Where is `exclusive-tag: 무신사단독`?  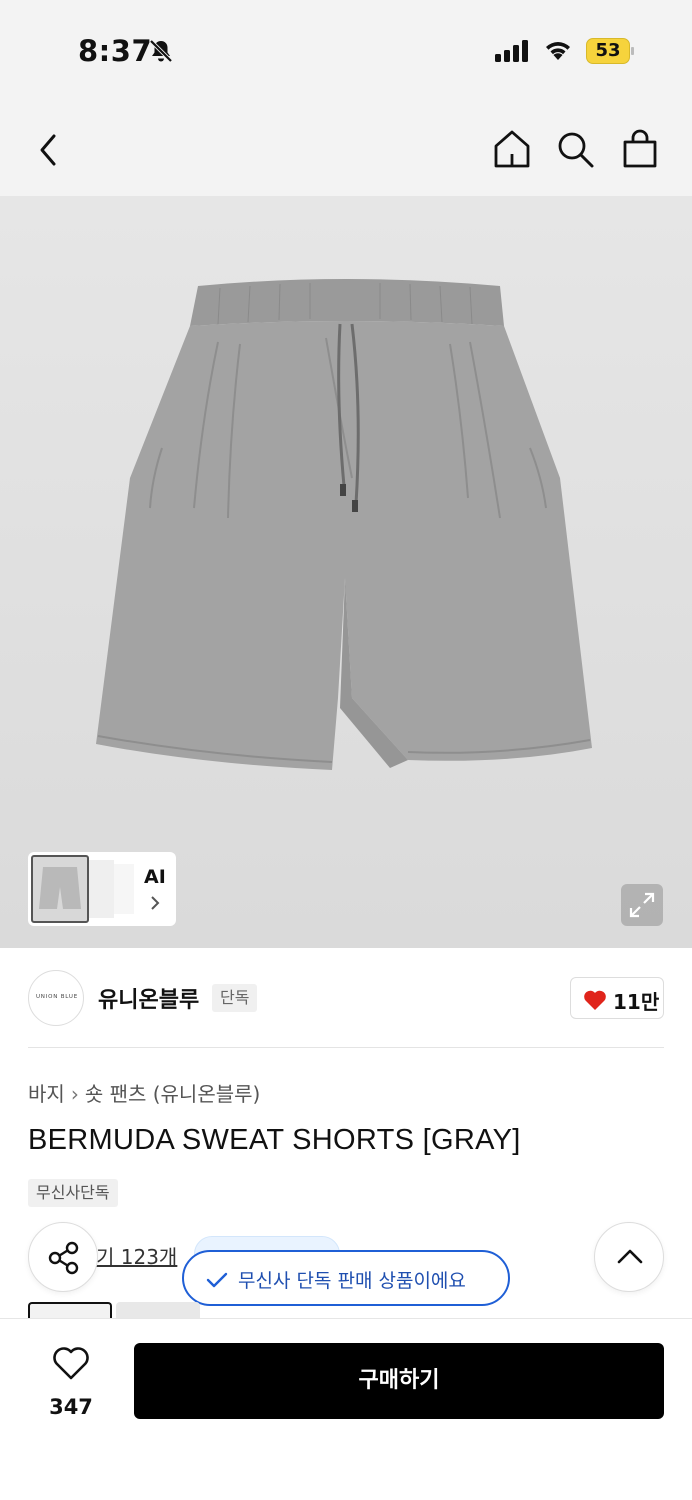 exclusive-tag: 무신사단독 is located at coordinates (73, 1193).